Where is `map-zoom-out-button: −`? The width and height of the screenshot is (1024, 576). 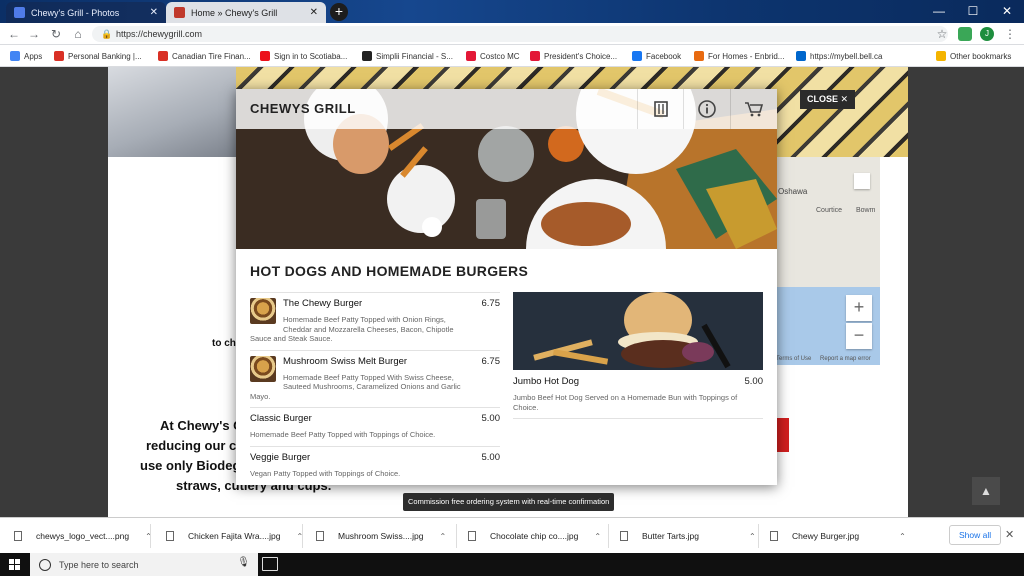 map-zoom-out-button: − is located at coordinates (859, 336).